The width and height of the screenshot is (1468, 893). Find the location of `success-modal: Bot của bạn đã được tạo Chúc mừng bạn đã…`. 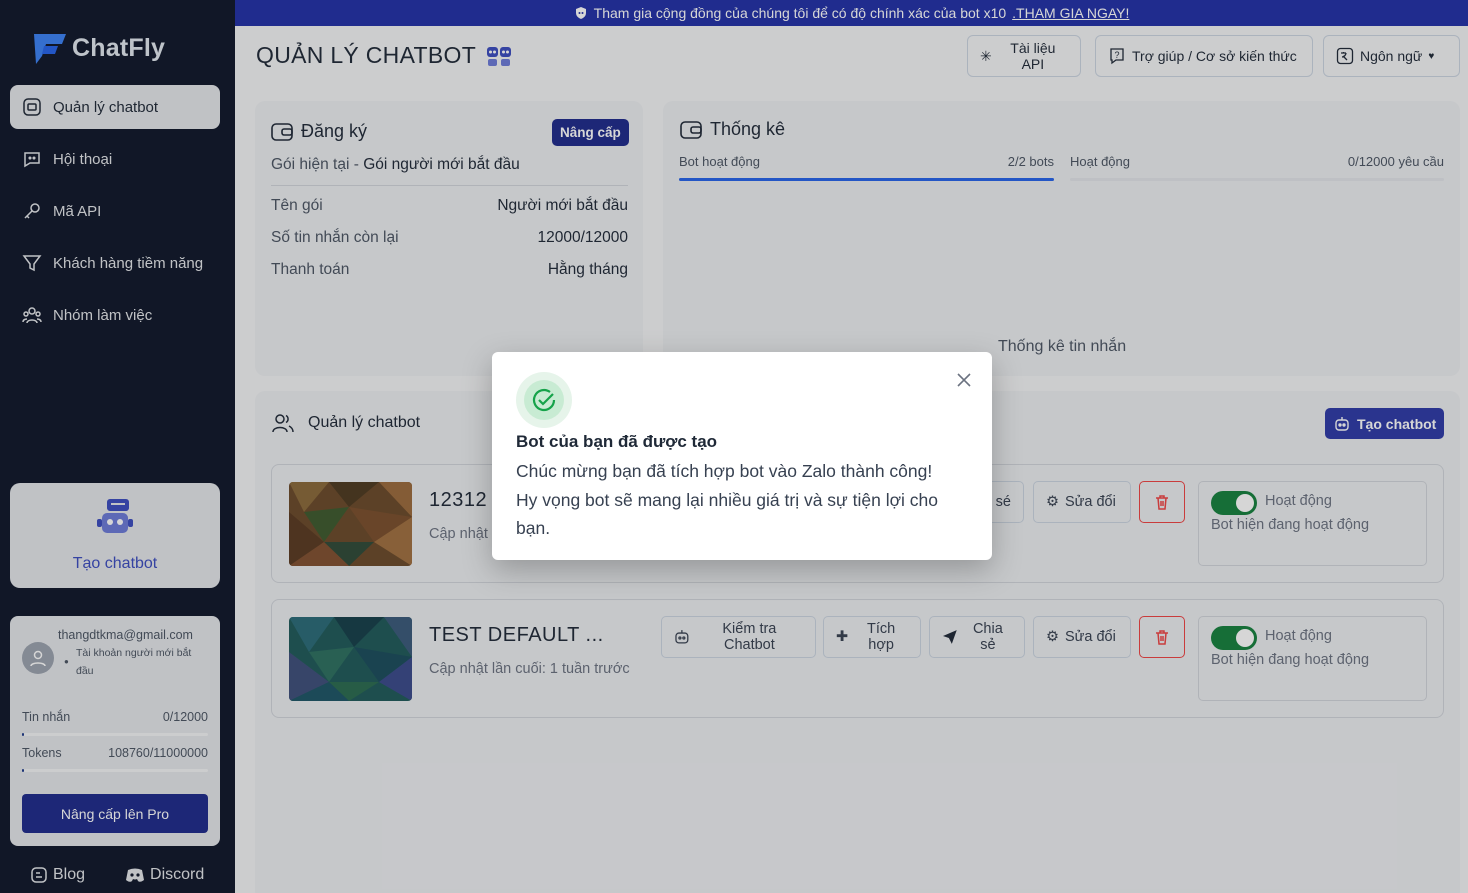

success-modal: Bot của bạn đã được tạo Chúc mừng bạn đã… is located at coordinates (742, 456).